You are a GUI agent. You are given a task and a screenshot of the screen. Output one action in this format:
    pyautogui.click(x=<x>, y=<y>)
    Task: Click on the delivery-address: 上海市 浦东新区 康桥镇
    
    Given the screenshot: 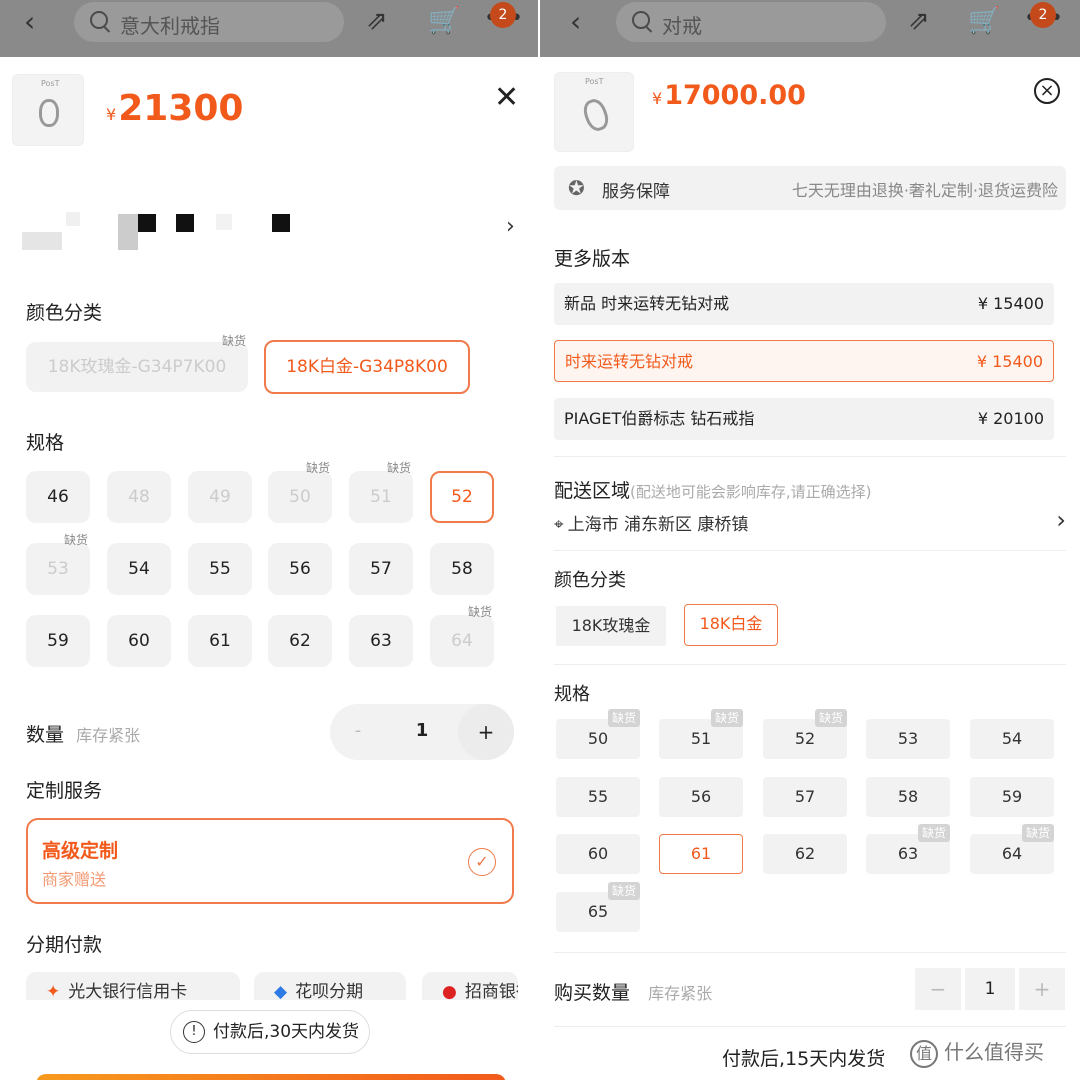 What is the action you would take?
    pyautogui.click(x=658, y=525)
    